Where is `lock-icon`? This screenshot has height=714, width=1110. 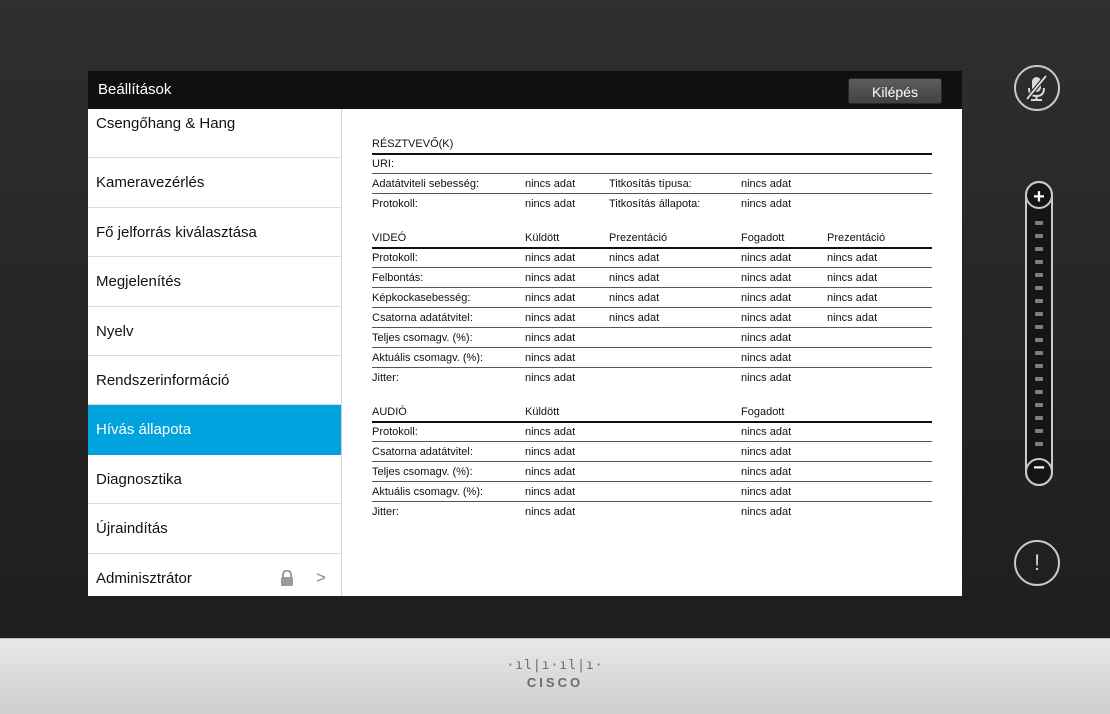
lock-icon is located at coordinates (287, 577).